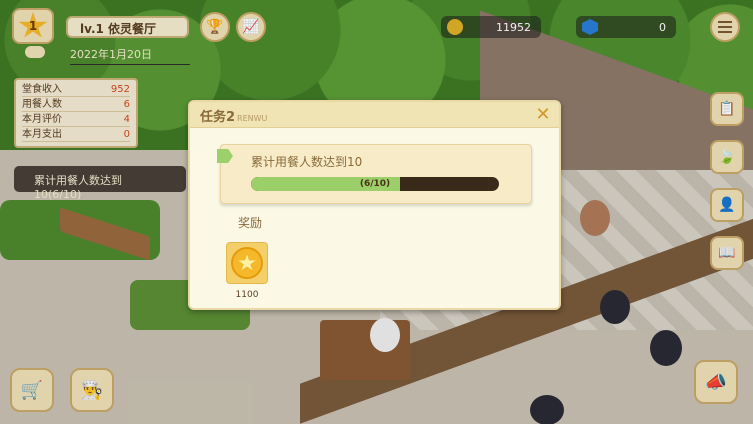  I want to click on star-icon, so click(247, 262).